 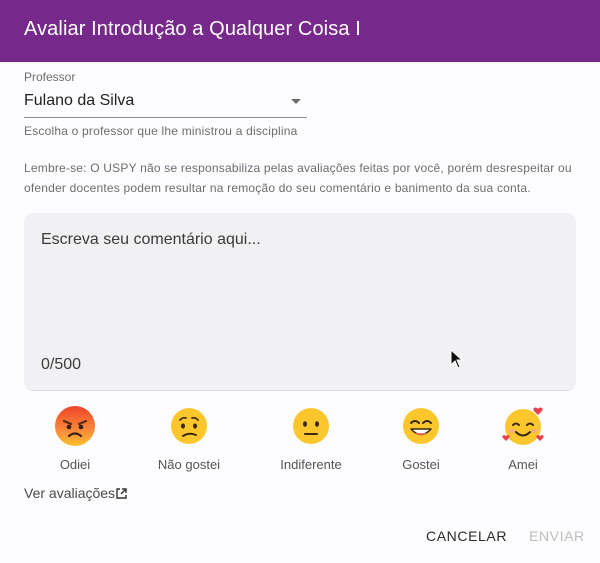 What do you see at coordinates (311, 426) in the screenshot?
I see `neutral-face-icon` at bounding box center [311, 426].